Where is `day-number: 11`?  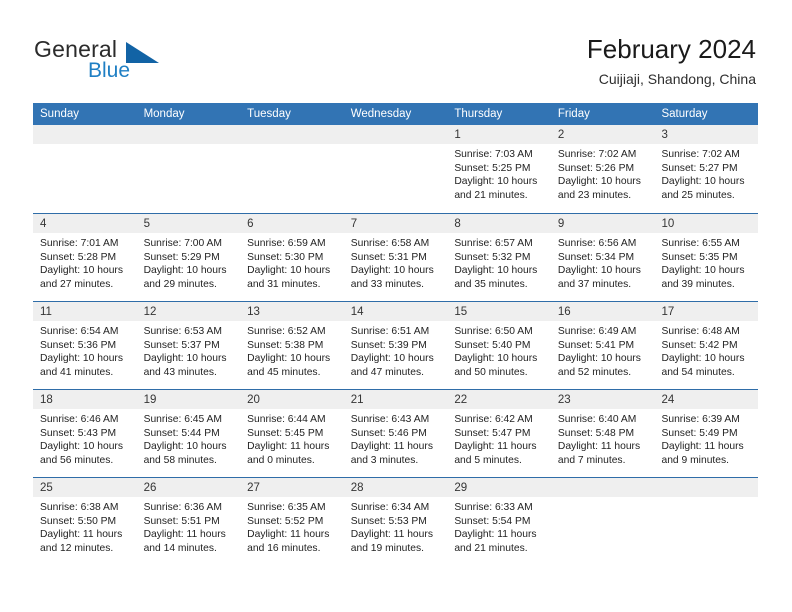
day-number: 11 is located at coordinates (46, 312).